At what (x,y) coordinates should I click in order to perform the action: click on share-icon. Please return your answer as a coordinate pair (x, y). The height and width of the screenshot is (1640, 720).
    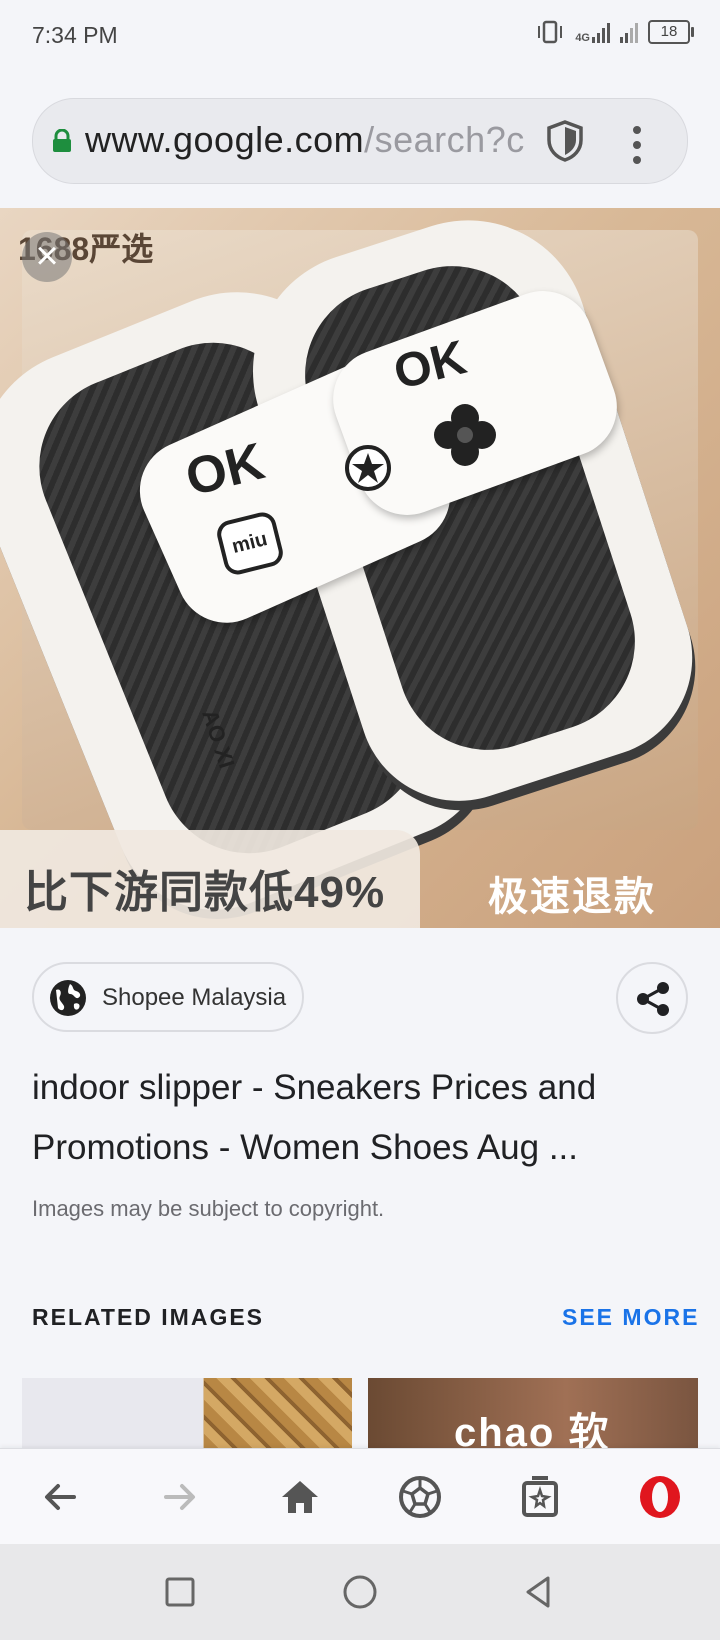
    Looking at the image, I should click on (653, 999).